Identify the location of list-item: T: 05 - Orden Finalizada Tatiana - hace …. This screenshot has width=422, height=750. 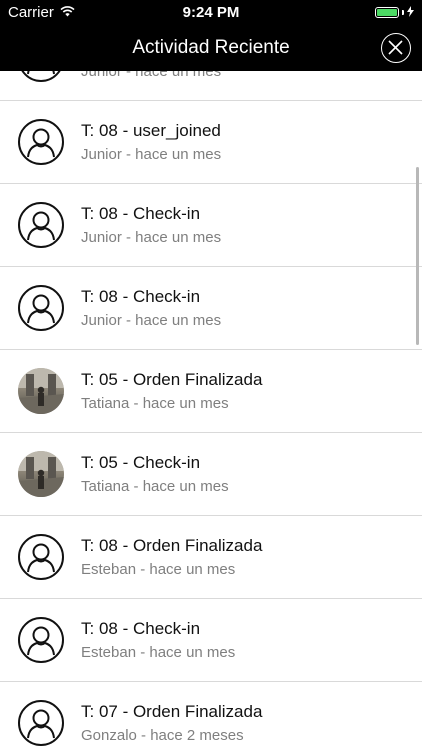
(211, 391).